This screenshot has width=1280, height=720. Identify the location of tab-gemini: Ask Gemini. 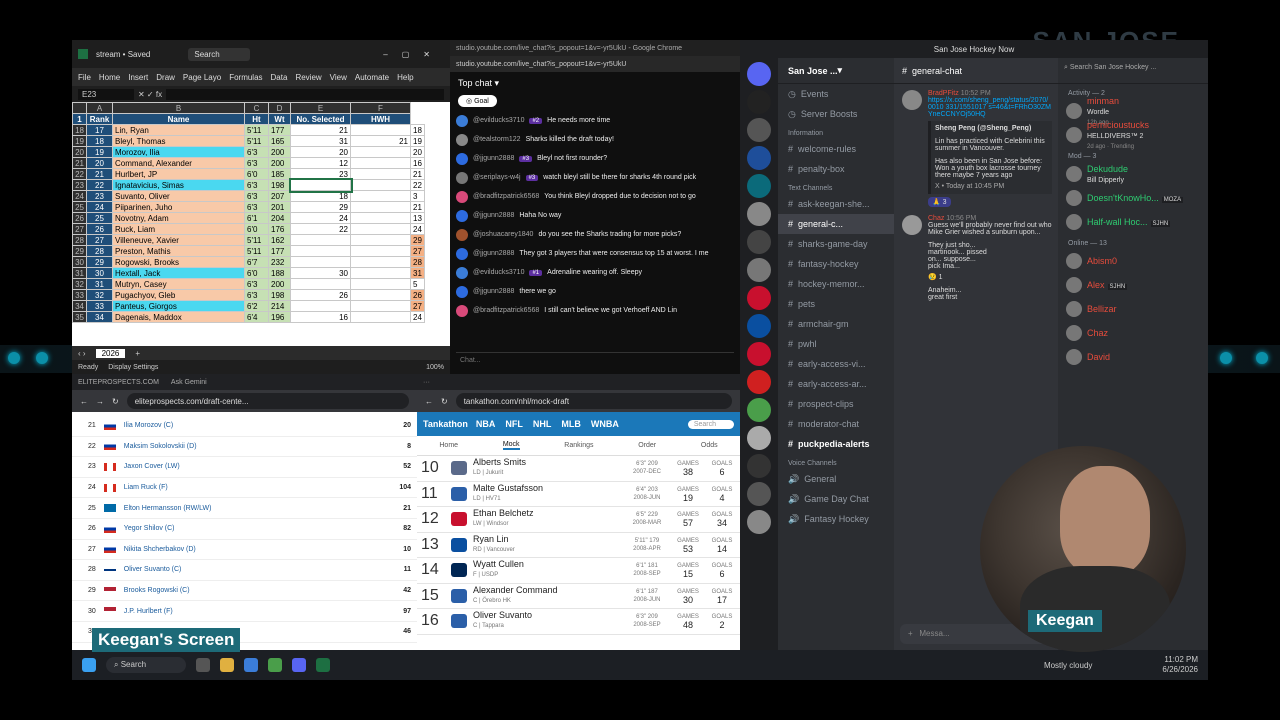
(189, 382).